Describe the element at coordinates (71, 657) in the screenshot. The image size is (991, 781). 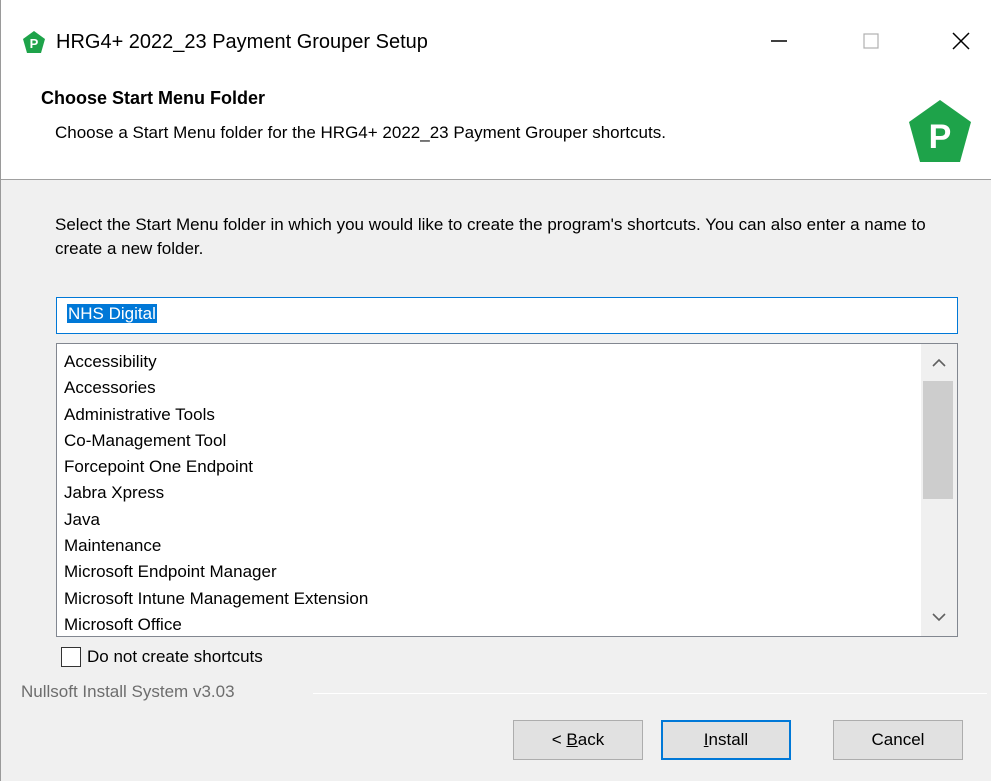
I see `no-shortcuts-checkbox` at that location.